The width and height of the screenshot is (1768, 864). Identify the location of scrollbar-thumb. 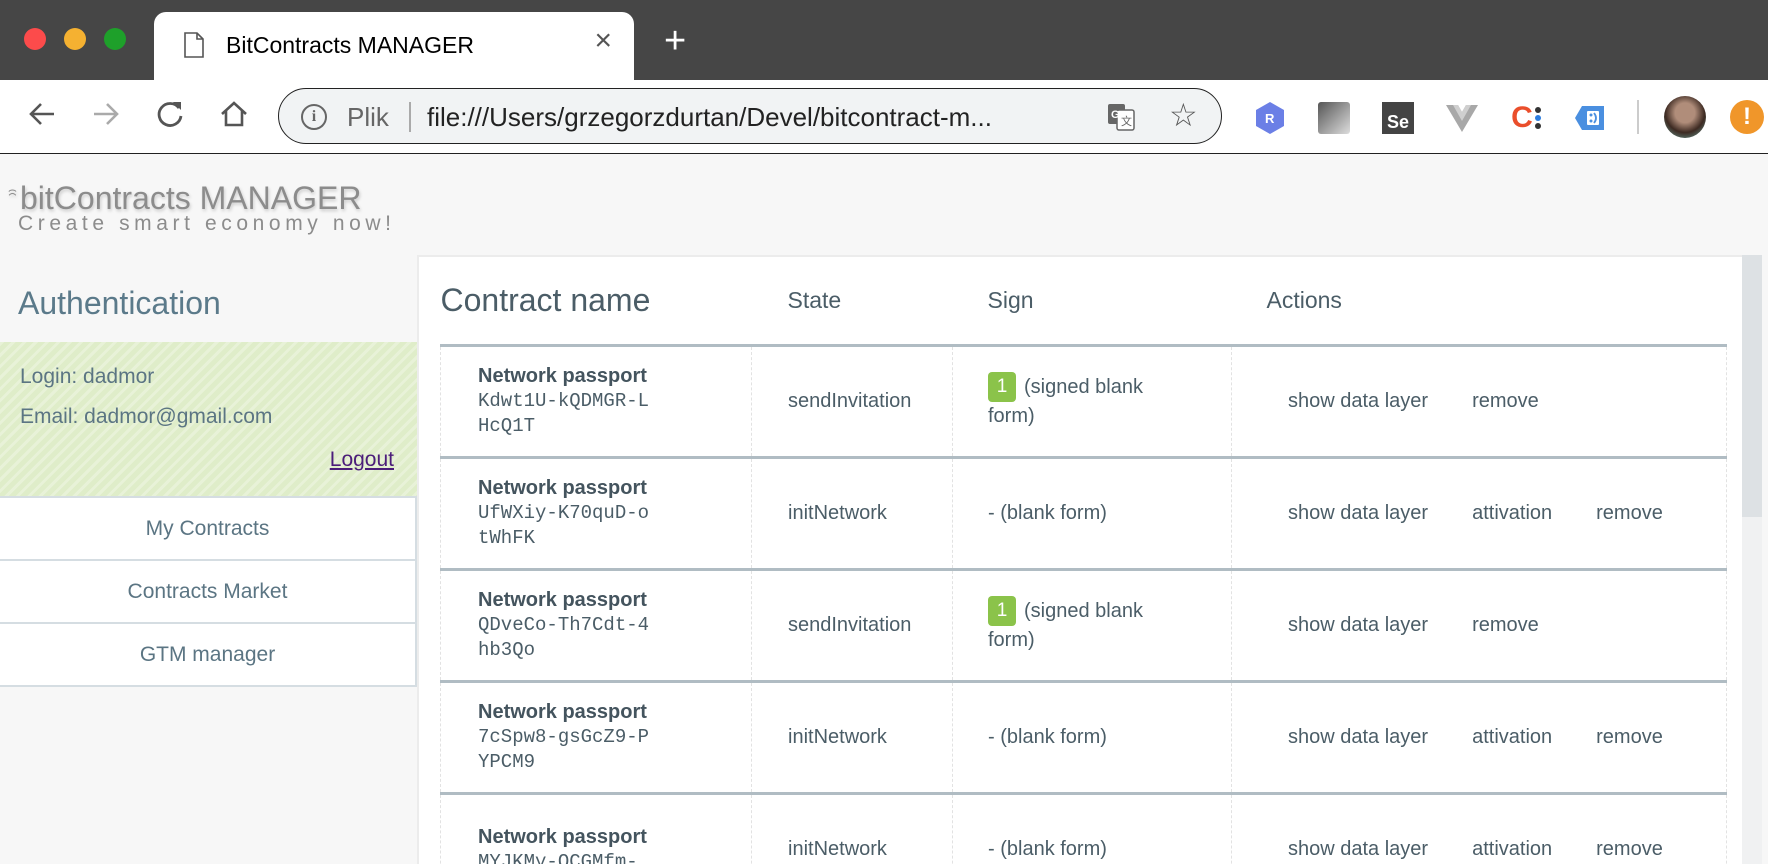
(1752, 386).